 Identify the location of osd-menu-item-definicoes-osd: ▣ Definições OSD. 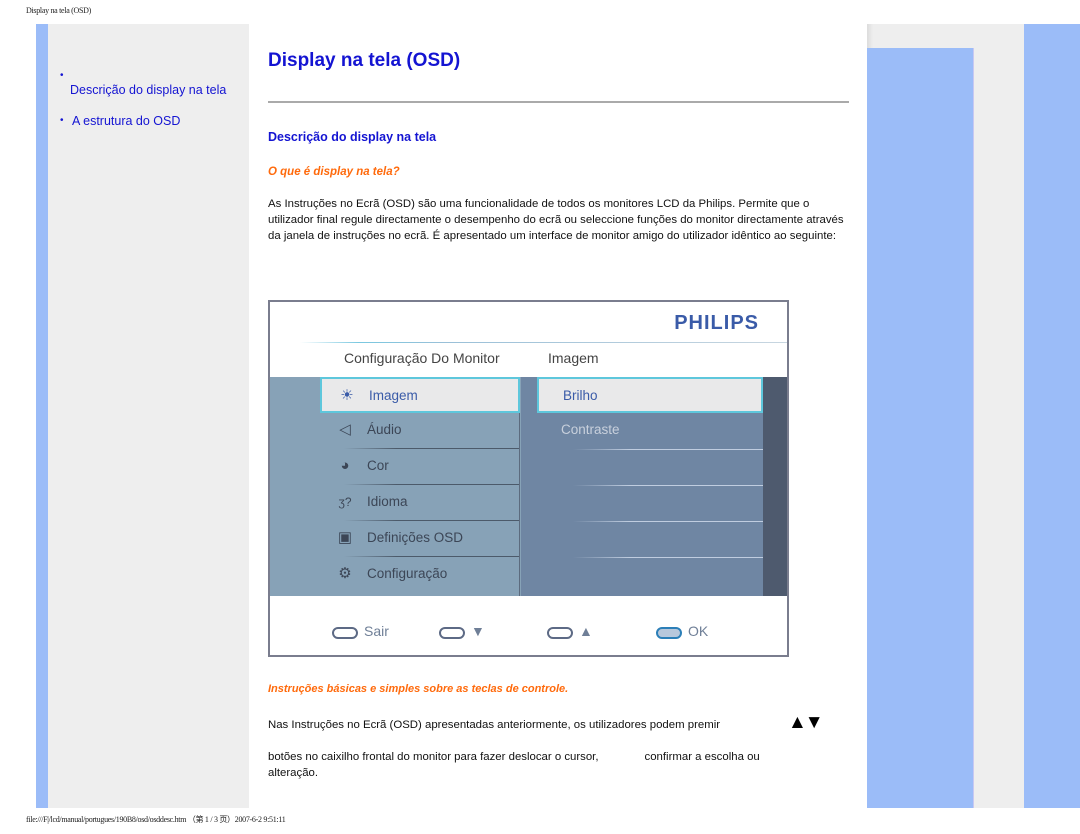
(420, 539).